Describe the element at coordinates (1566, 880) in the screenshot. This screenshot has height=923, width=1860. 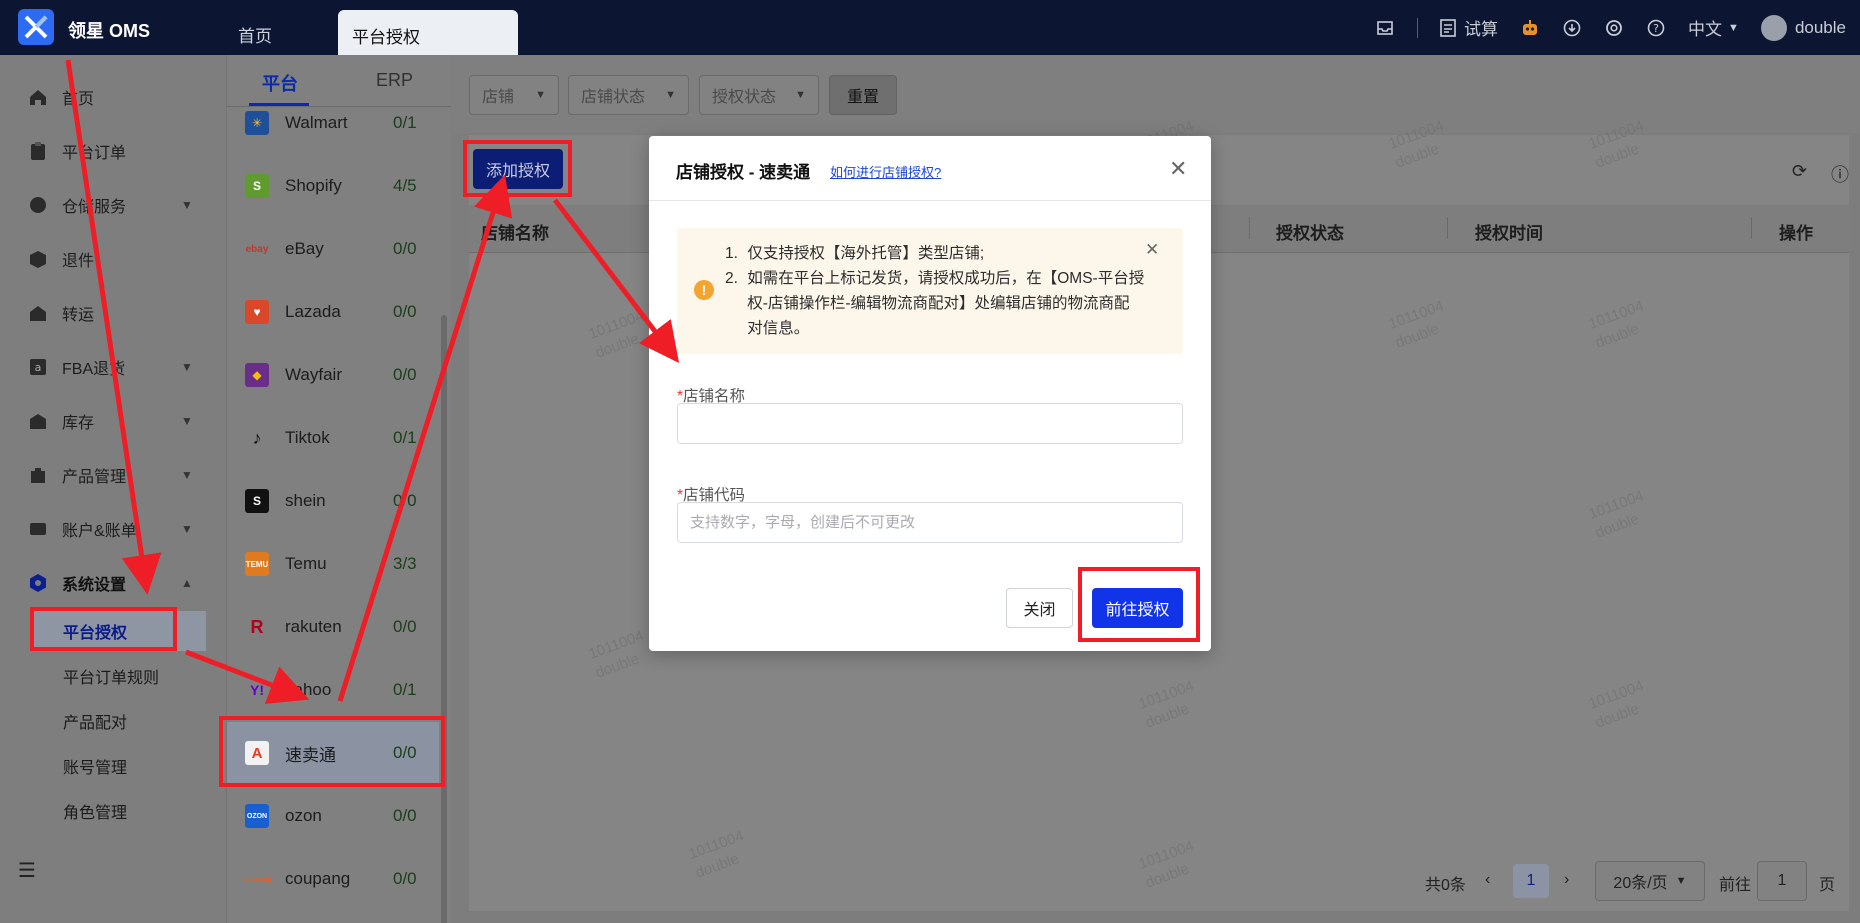
I see `next-page-icon: ›` at that location.